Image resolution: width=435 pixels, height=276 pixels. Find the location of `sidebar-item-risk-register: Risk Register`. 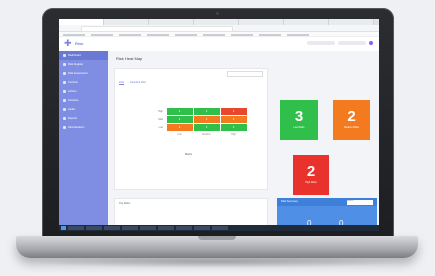

sidebar-item-risk-register: Risk Register is located at coordinates (83, 64).